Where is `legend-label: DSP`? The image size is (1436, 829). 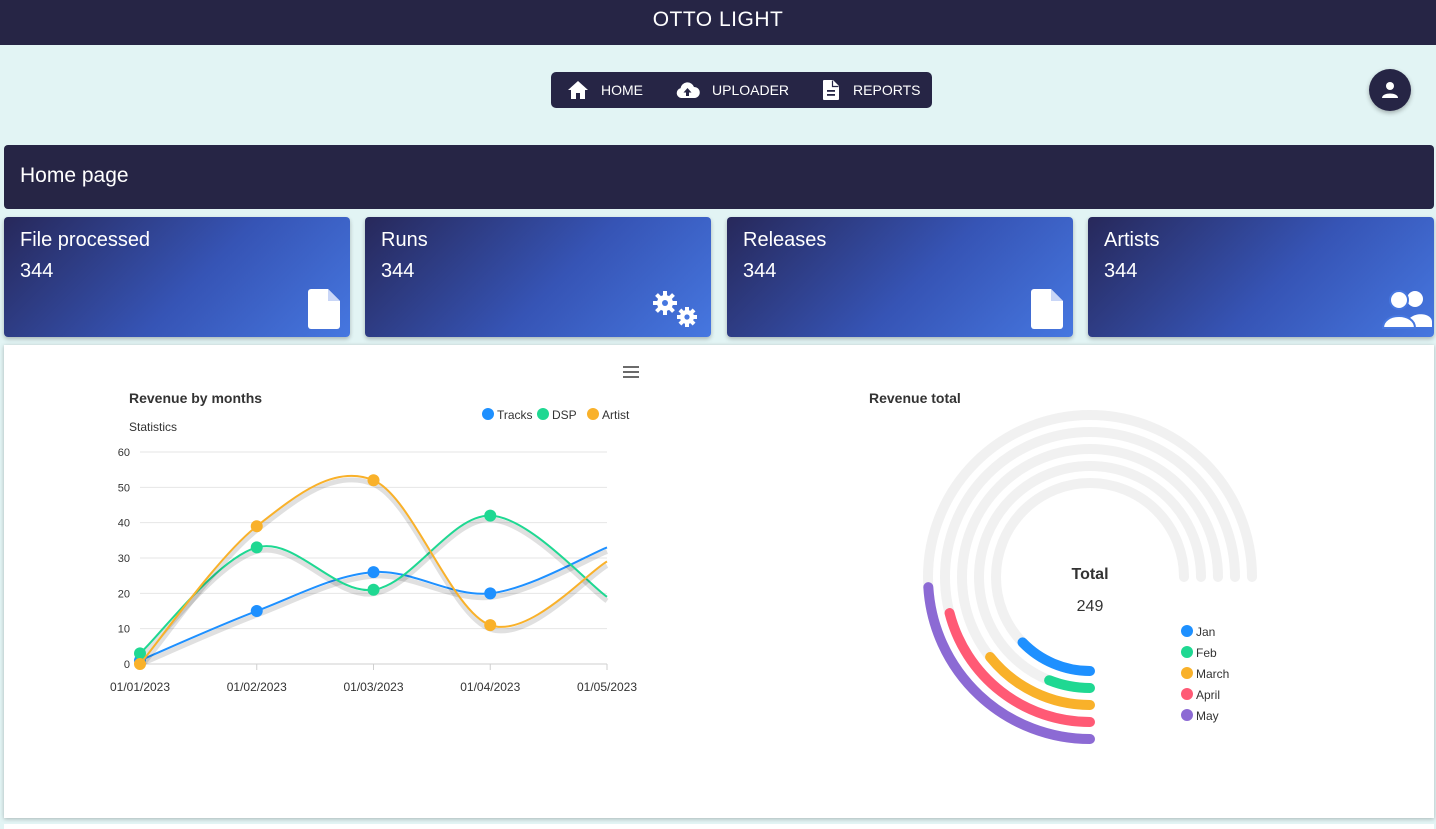 legend-label: DSP is located at coordinates (564, 415).